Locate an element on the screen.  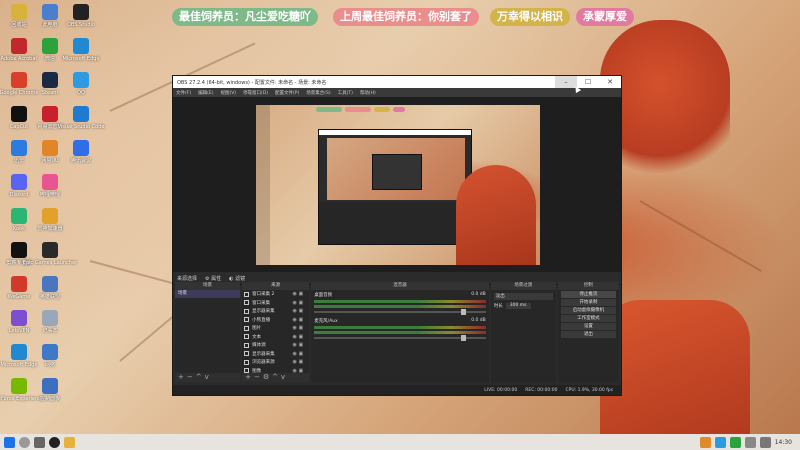
control-button: 退出 is located at coordinates (588, 334).